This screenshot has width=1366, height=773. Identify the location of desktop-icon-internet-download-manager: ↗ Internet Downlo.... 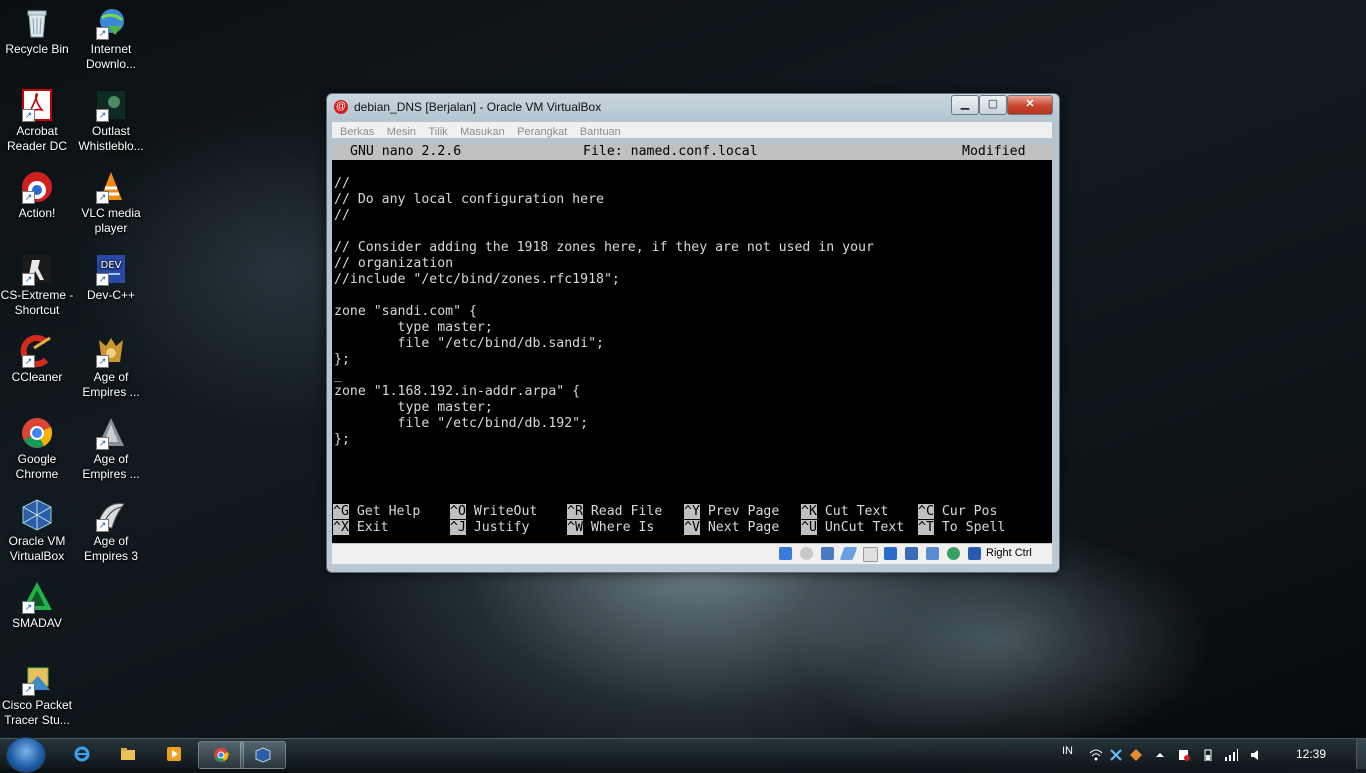
(111, 39).